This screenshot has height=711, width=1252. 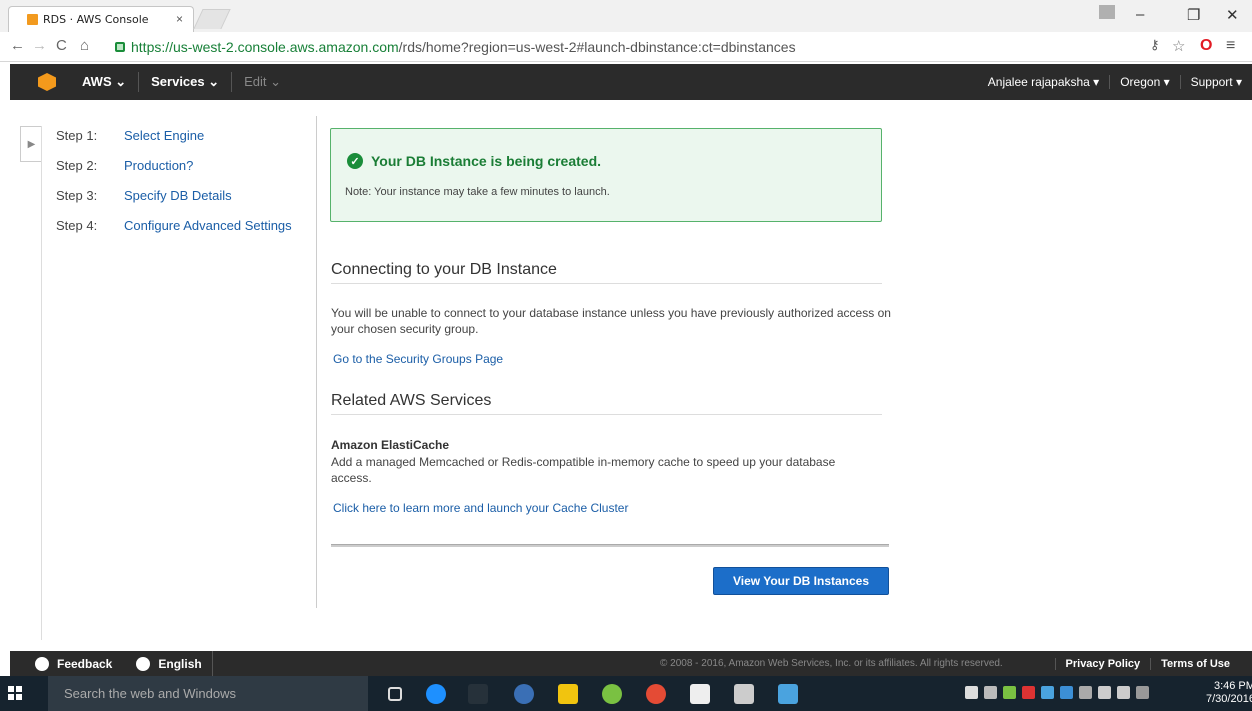 I want to click on paint-icon, so click(x=788, y=694).